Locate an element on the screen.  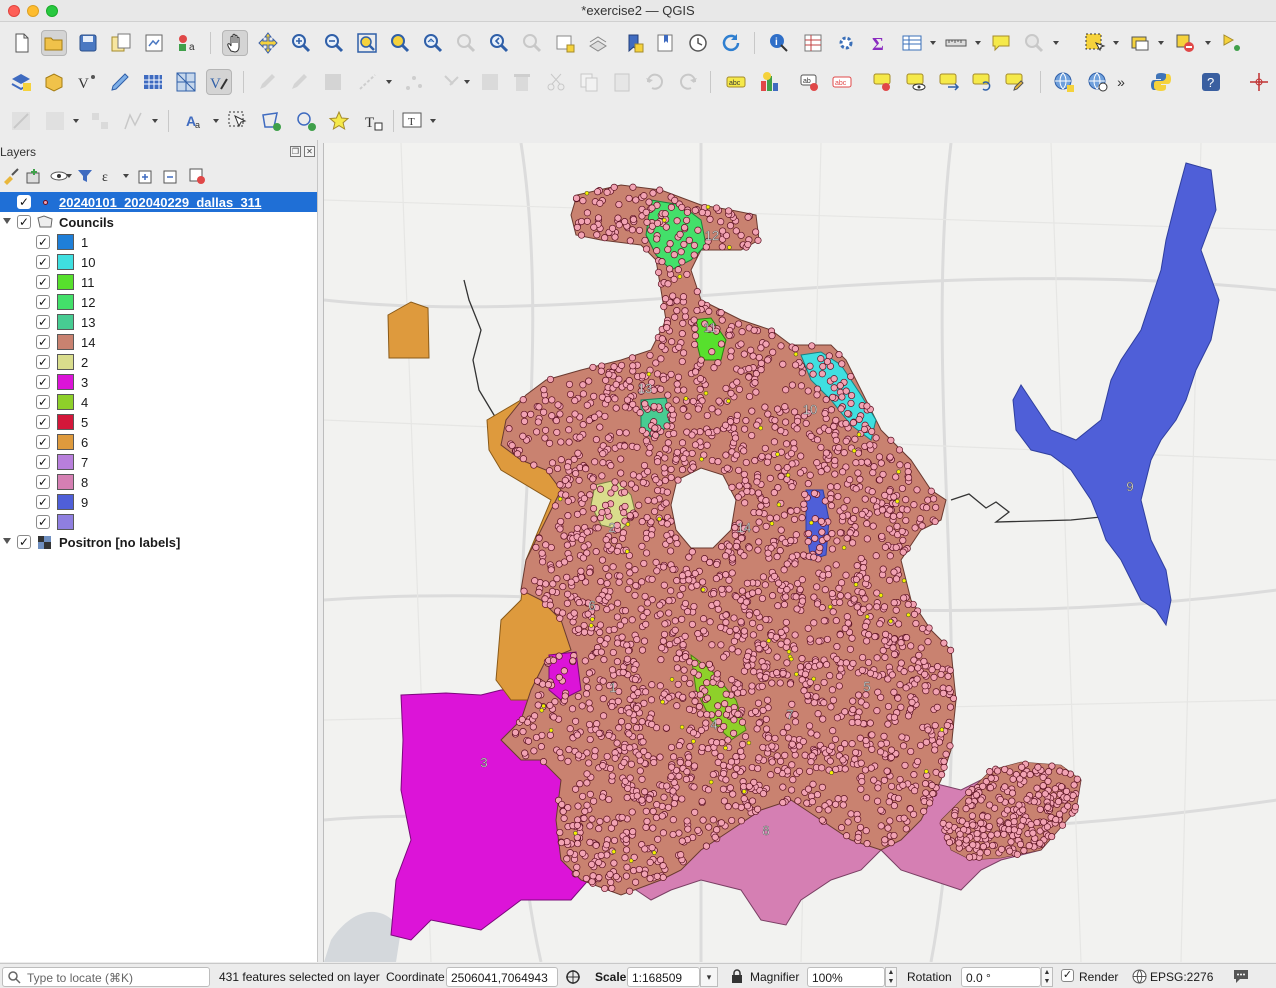
rotate-label-icon is located at coordinates (982, 82).